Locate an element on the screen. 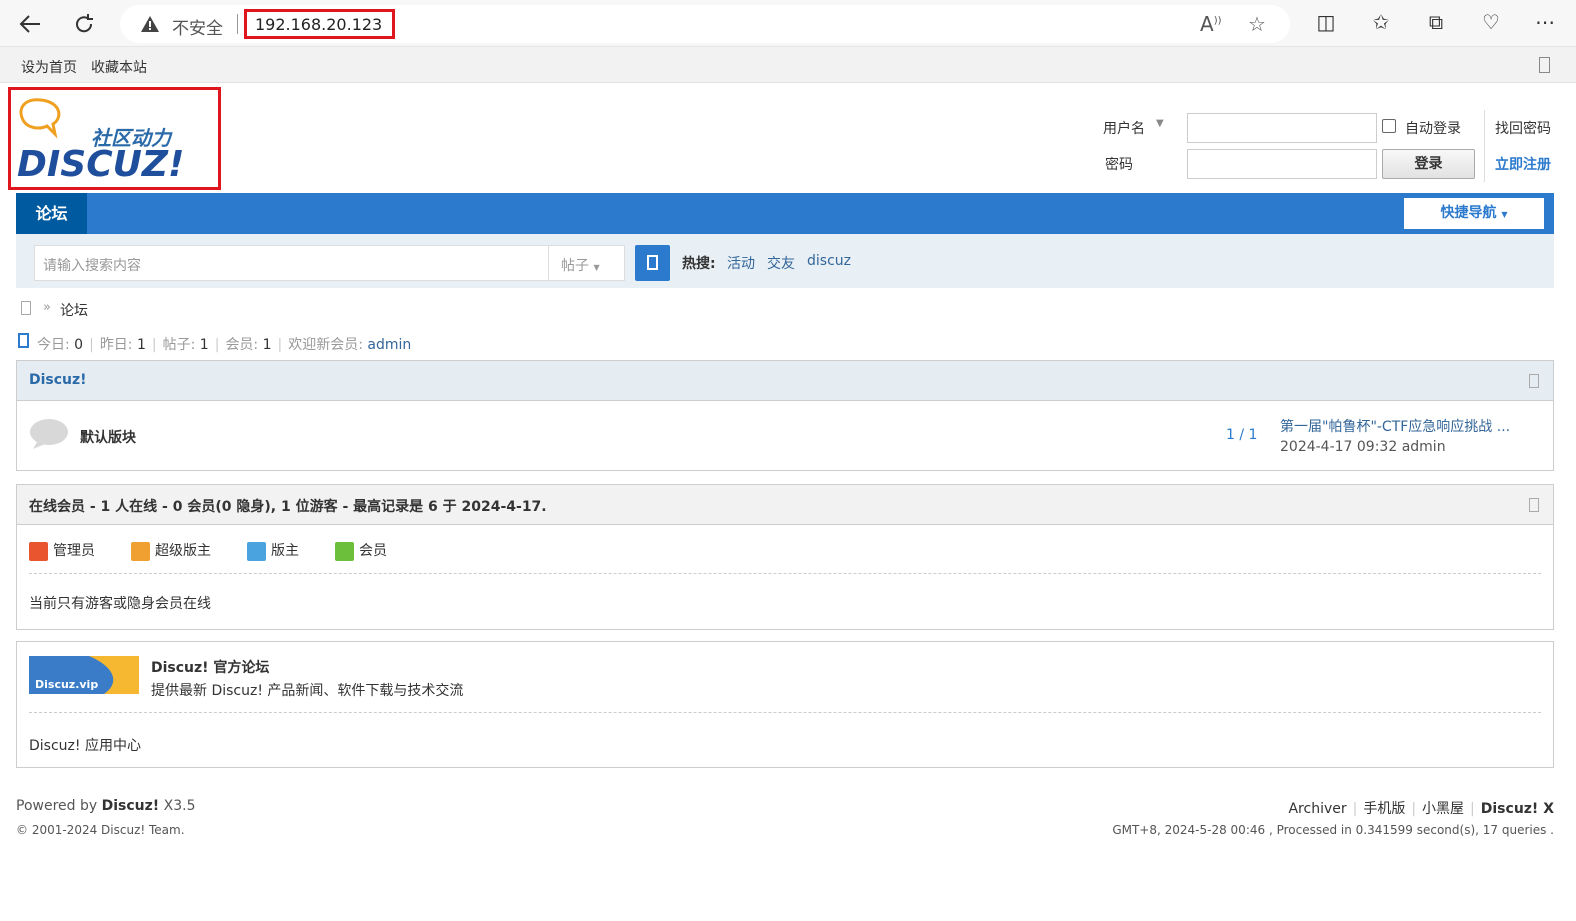 This screenshot has height=921, width=1576. discuz-logo-icon: 社区动力 DISCUZ! is located at coordinates (100, 141).